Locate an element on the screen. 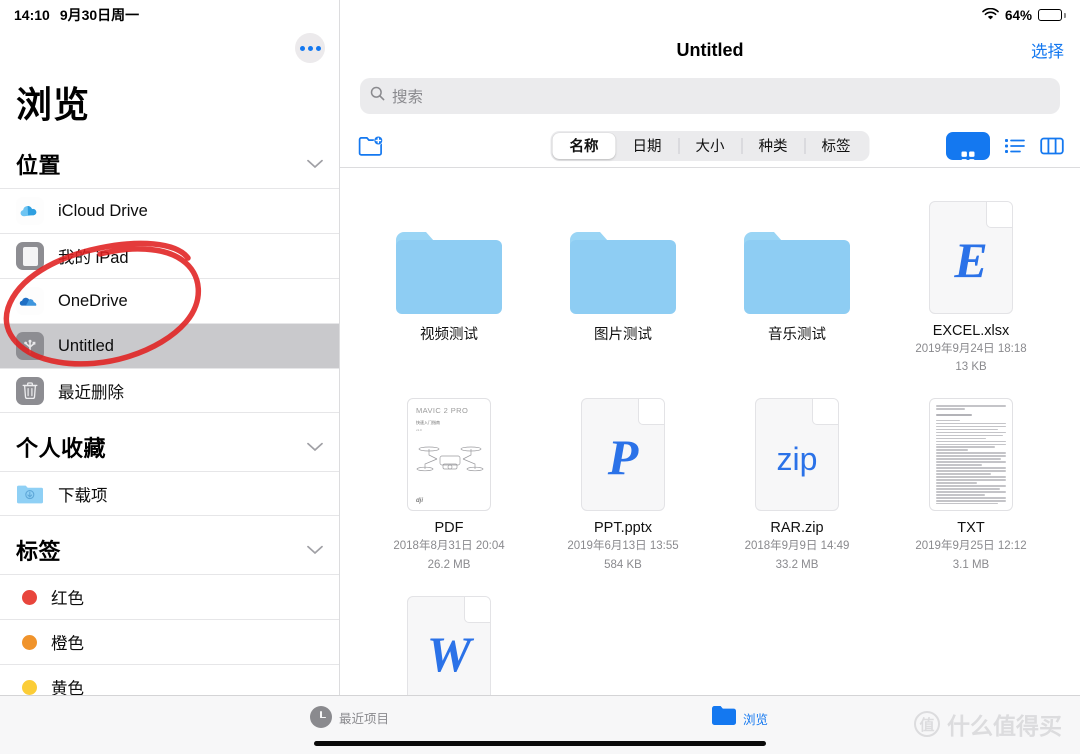 This screenshot has height=754, width=1080. status-bar-right: 64% is located at coordinates (710, 15).